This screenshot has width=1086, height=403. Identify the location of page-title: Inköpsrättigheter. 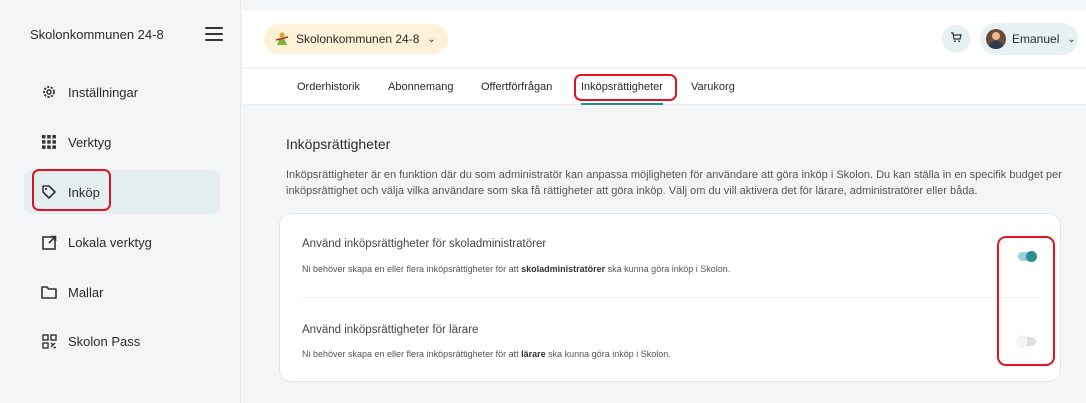
(338, 144).